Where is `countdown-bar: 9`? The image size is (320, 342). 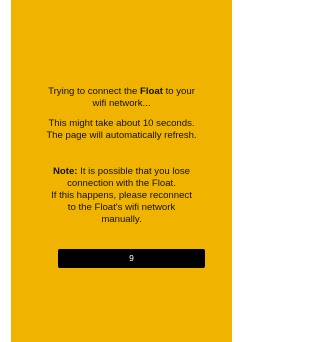
countdown-bar: 9 is located at coordinates (131, 258).